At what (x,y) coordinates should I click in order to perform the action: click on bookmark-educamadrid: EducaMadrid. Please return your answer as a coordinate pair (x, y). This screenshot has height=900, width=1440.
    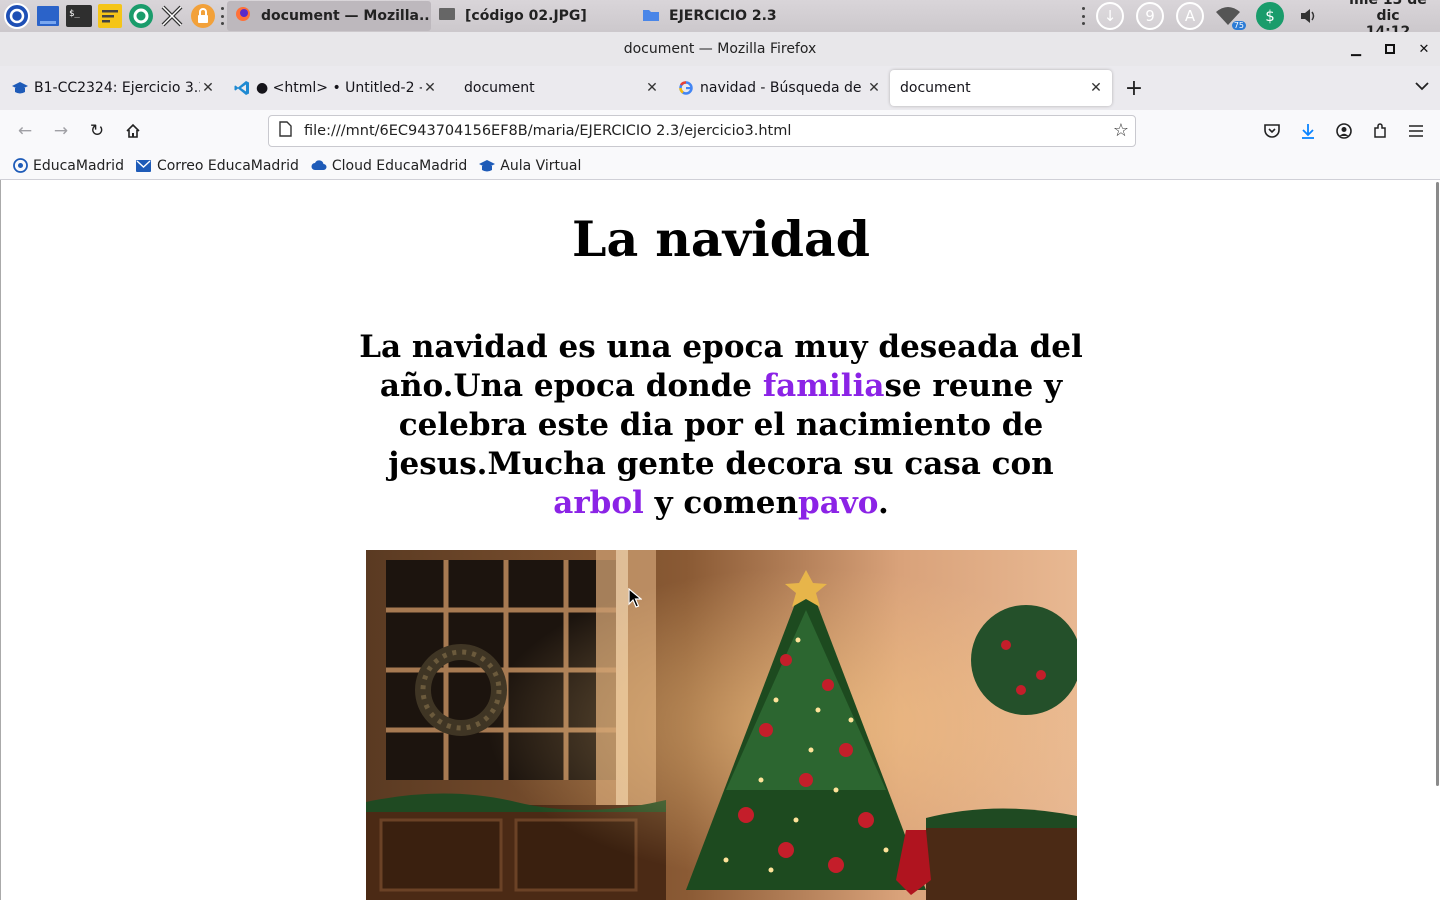
    Looking at the image, I should click on (68, 166).